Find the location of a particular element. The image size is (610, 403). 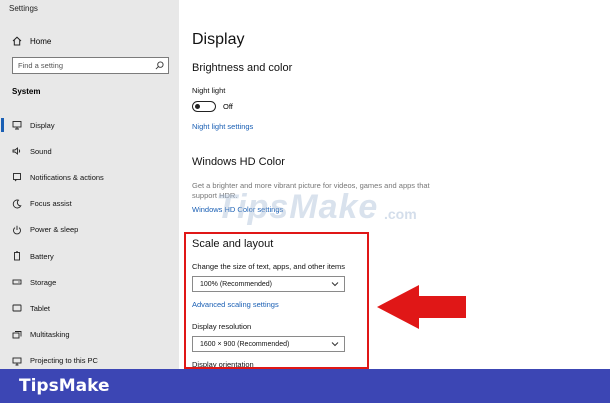

sidebar-item-sound: Sound is located at coordinates (89, 151).